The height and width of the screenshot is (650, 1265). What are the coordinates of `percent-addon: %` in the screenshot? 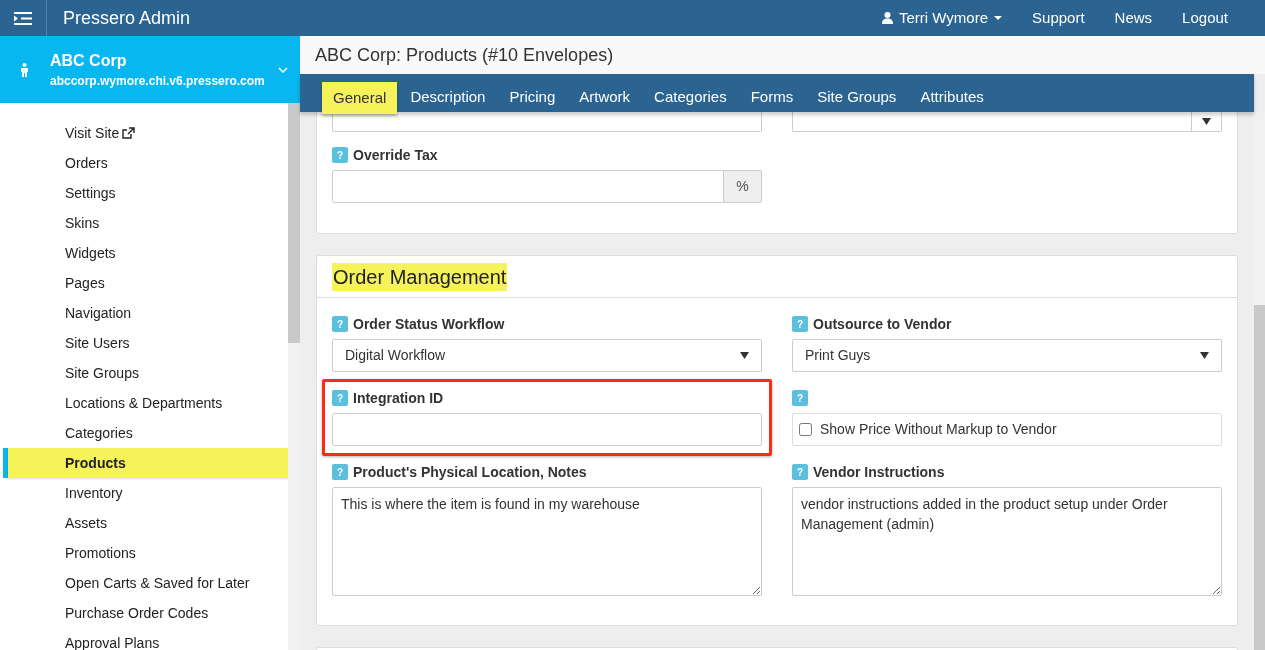 It's located at (743, 186).